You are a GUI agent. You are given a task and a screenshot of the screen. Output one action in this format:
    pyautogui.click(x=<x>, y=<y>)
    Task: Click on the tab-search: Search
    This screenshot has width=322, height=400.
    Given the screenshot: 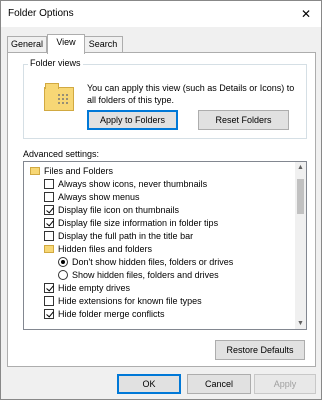 What is the action you would take?
    pyautogui.click(x=103, y=44)
    